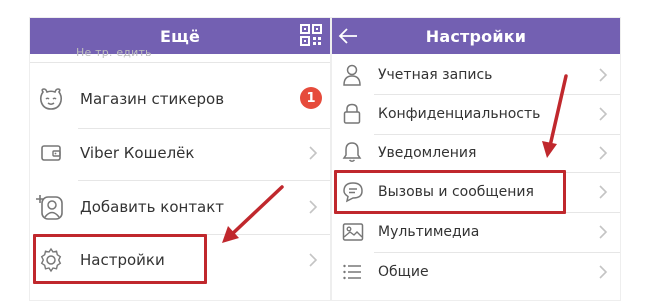 This screenshot has height=306, width=650. What do you see at coordinates (253, 214) in the screenshot?
I see `arrow-to-settings` at bounding box center [253, 214].